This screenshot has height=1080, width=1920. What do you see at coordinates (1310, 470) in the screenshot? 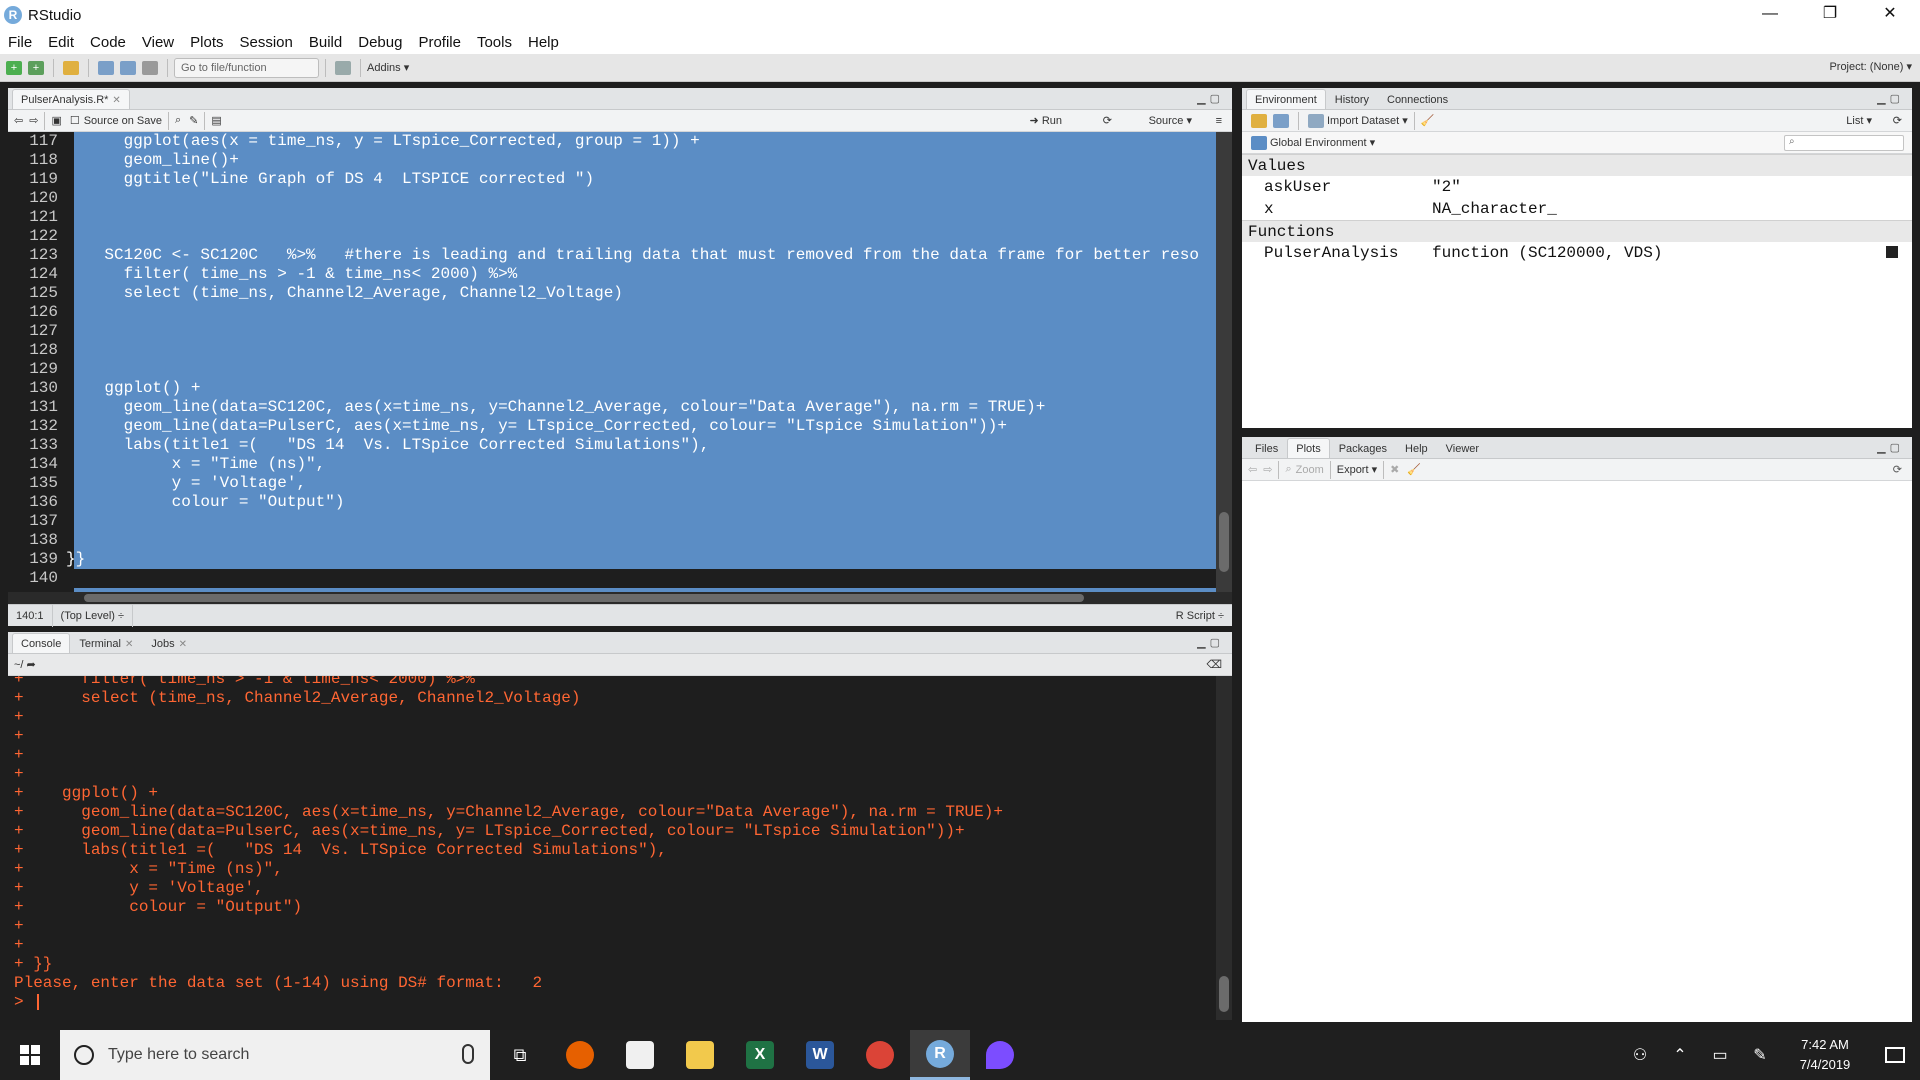
I see `zoom-button: Zoom` at bounding box center [1310, 470].